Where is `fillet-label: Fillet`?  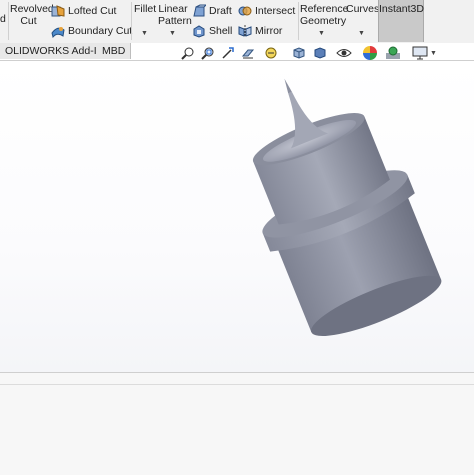 fillet-label: Fillet is located at coordinates (145, 9).